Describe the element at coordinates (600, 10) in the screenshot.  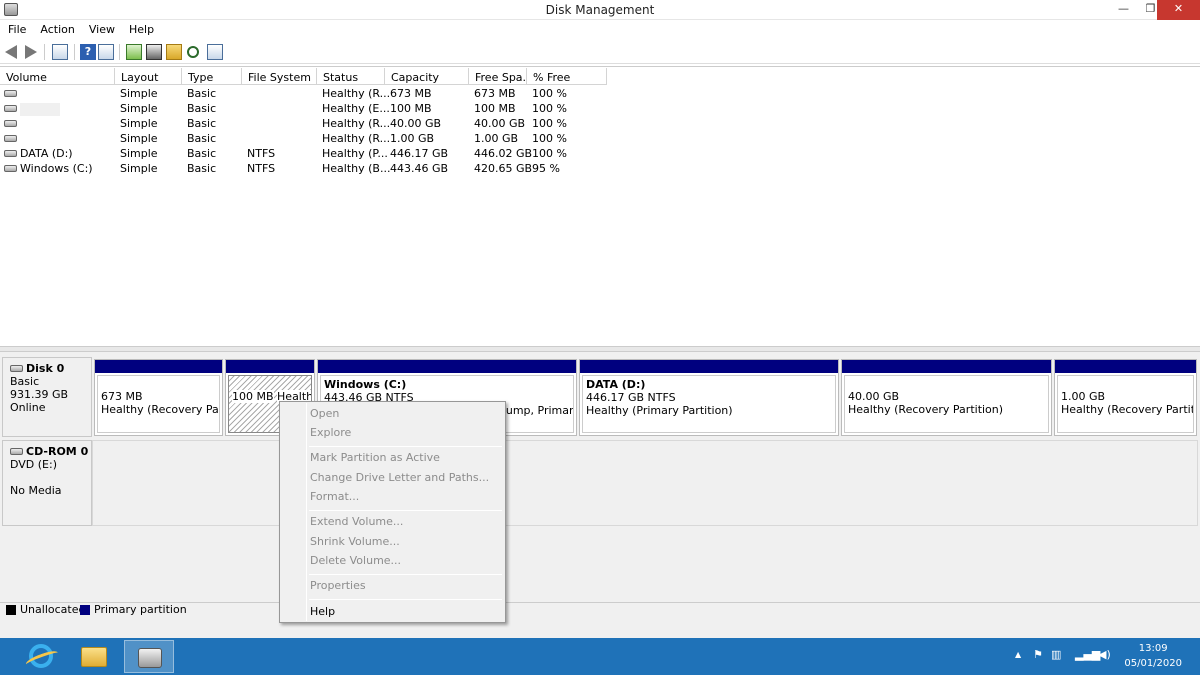
I see `title-bar: Disk Management — ❐ ✕` at that location.